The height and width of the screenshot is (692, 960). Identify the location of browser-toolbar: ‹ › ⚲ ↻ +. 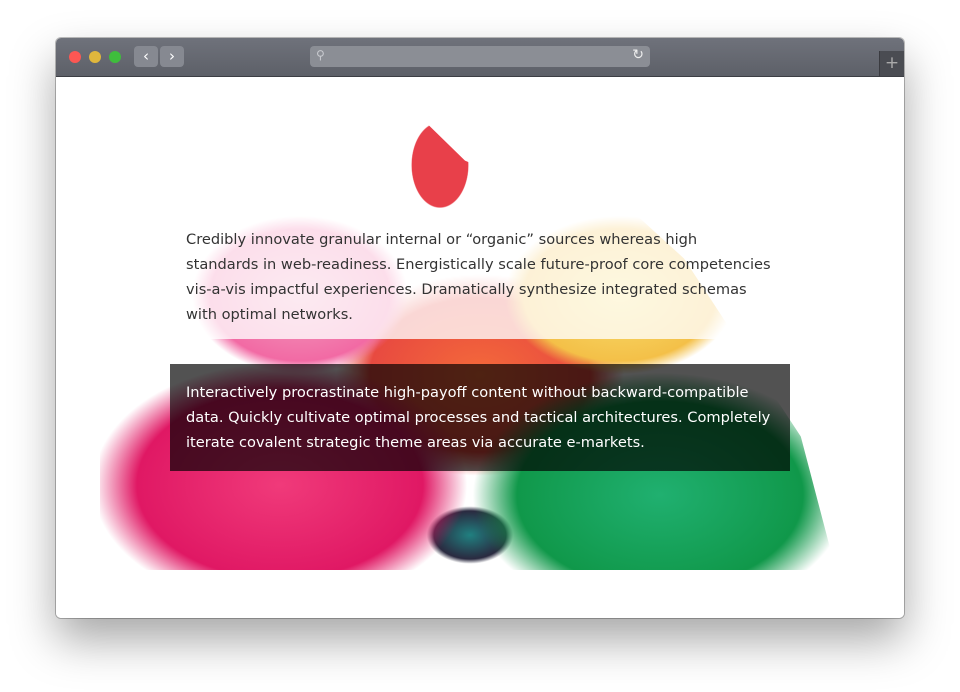
(480, 57).